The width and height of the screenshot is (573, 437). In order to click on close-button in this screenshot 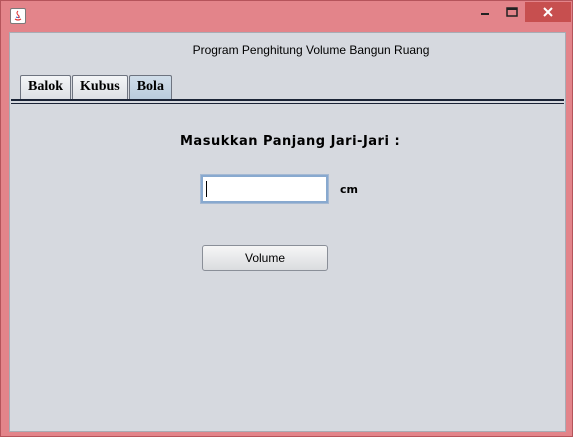, I will do `click(548, 12)`.